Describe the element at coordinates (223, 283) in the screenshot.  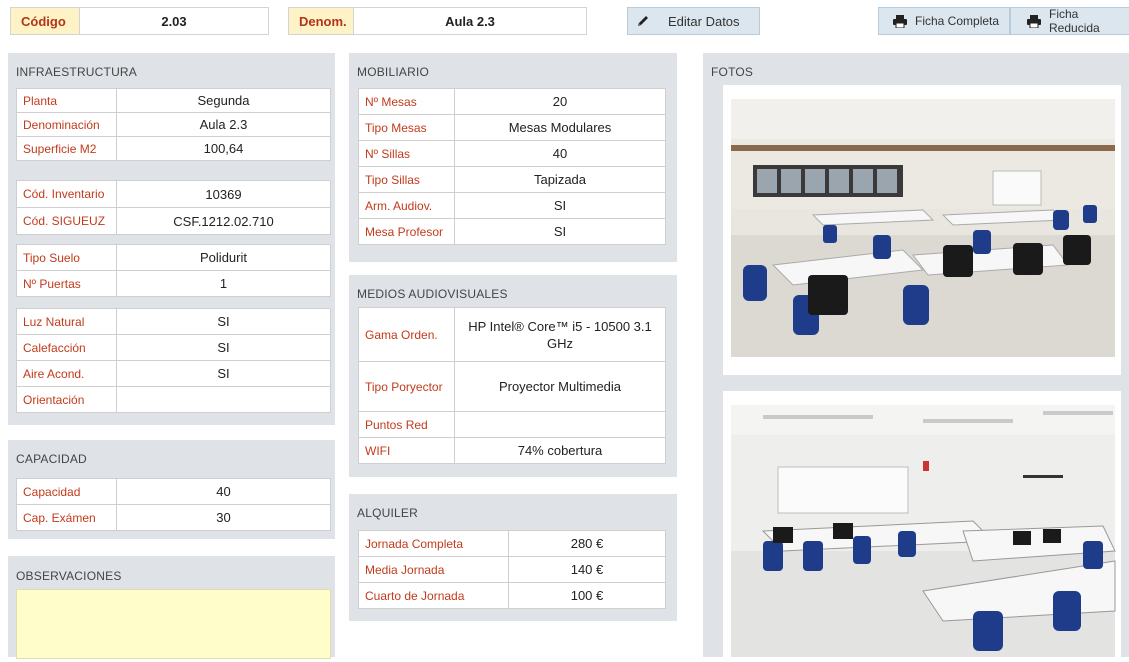
I see `row-value: 1` at that location.